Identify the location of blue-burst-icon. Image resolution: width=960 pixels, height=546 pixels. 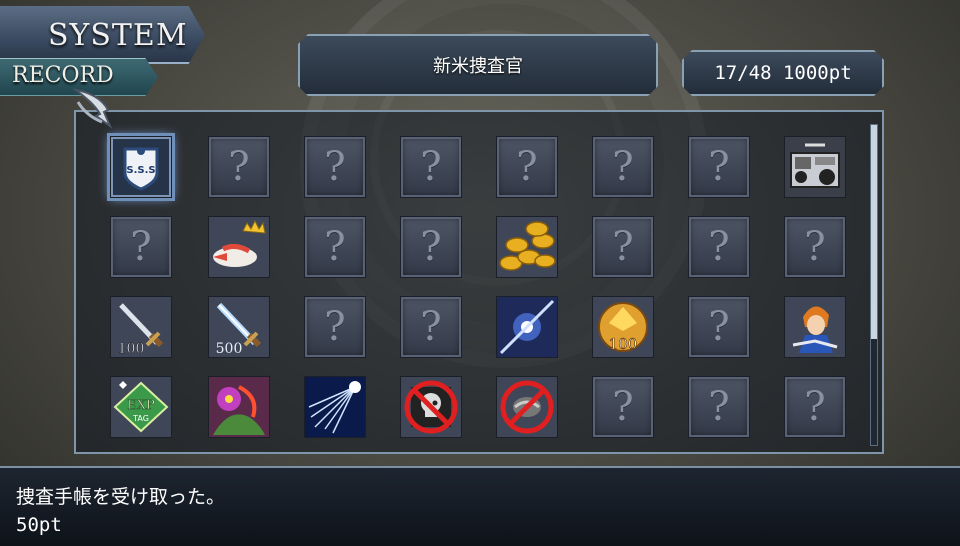
(335, 407).